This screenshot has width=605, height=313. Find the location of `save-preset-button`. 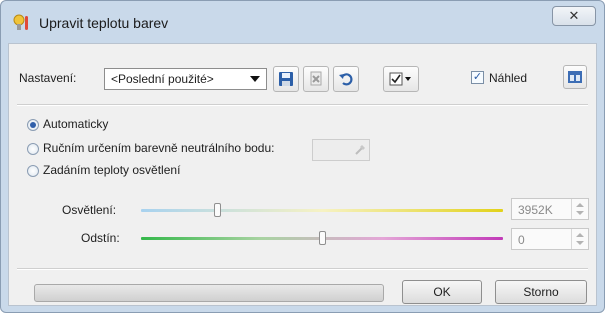

save-preset-button is located at coordinates (286, 79).